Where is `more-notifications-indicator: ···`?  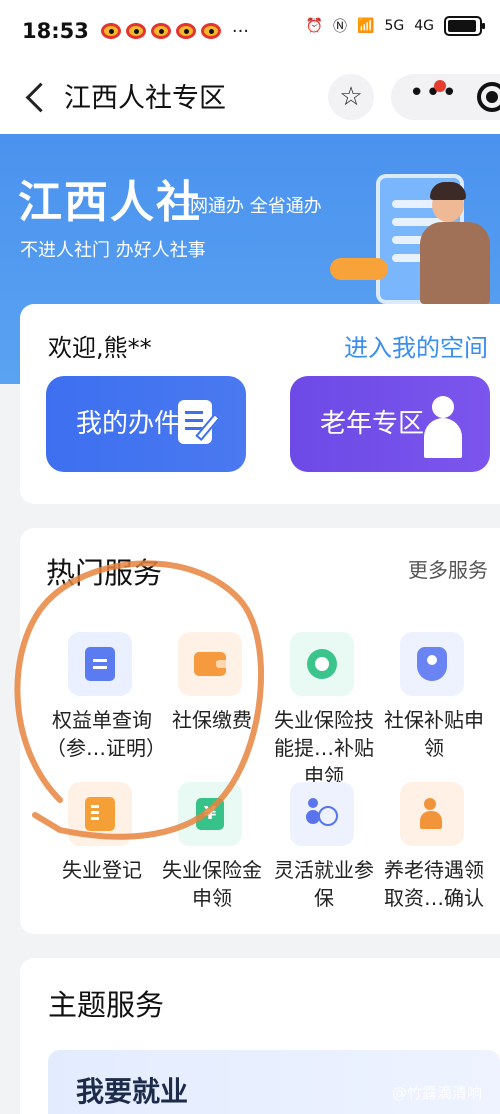
more-notifications-indicator: ··· is located at coordinates (240, 31).